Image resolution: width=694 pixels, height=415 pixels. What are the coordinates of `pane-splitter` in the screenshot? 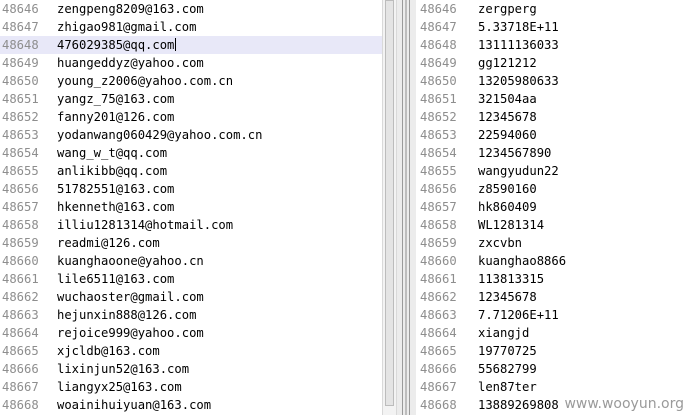 It's located at (406, 207).